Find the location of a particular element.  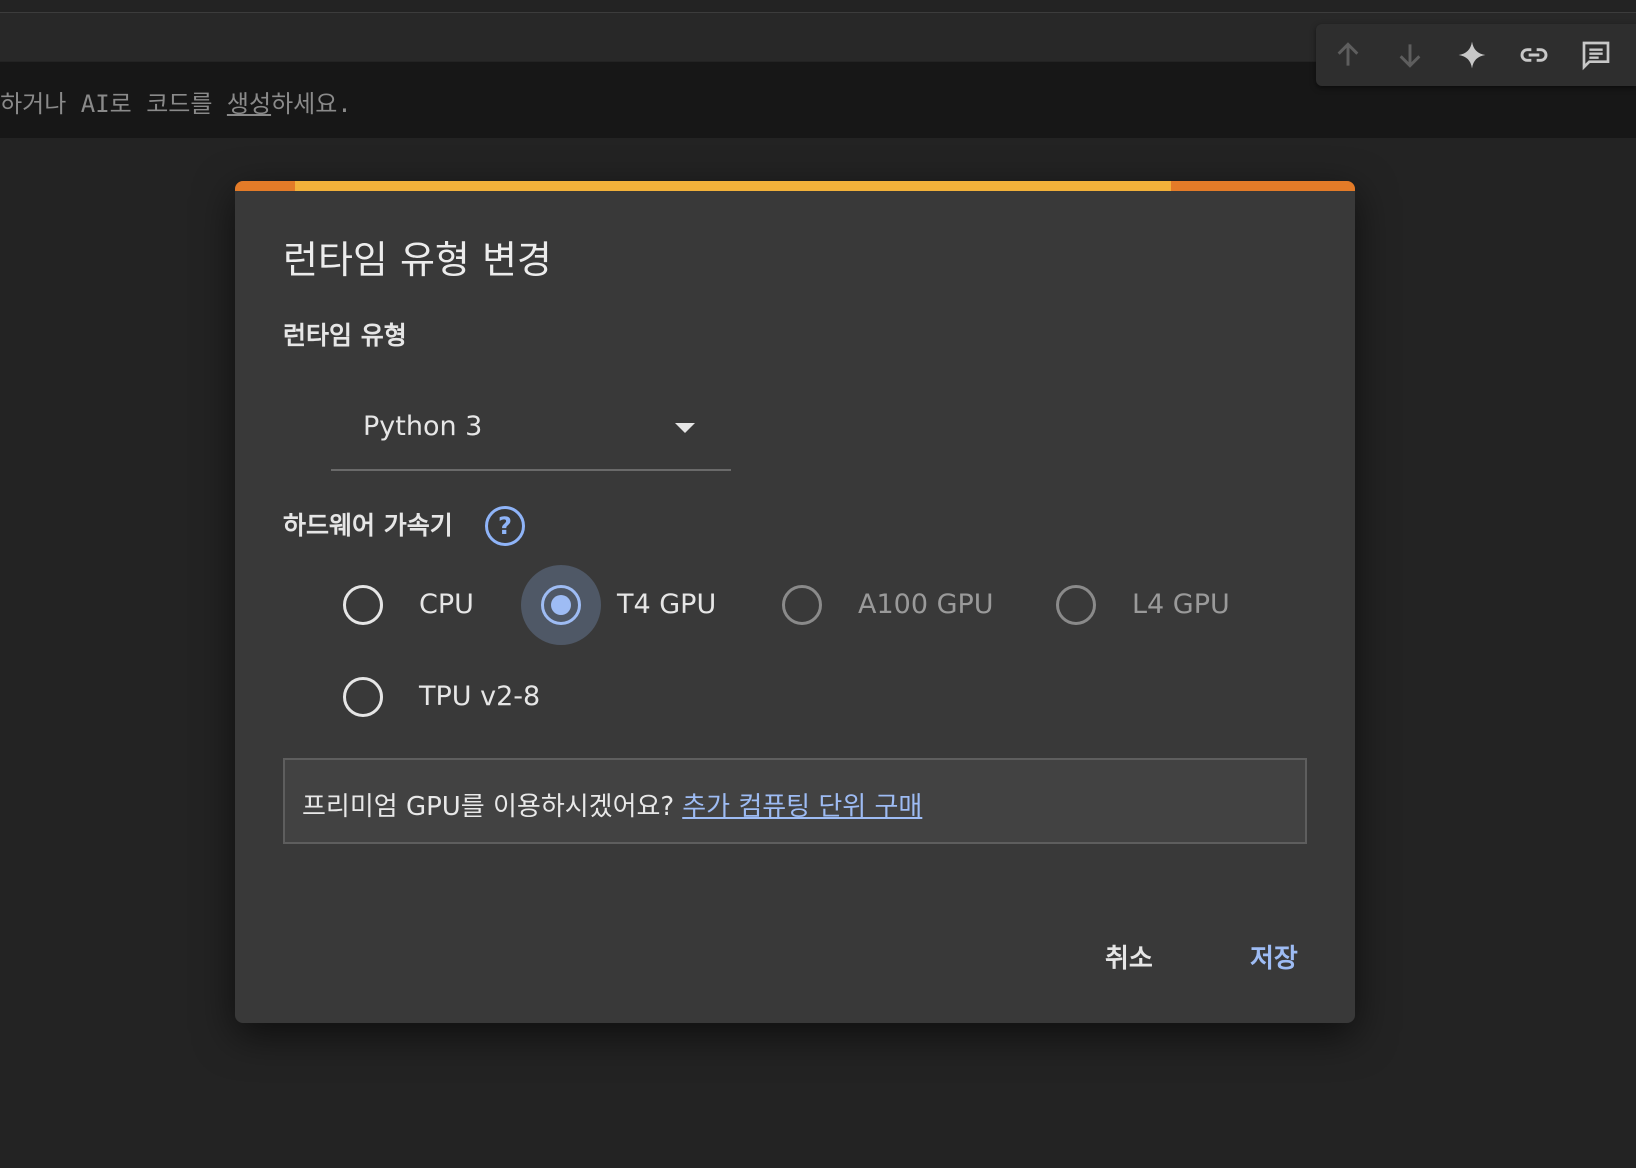

generate-link: 생성 is located at coordinates (249, 104).